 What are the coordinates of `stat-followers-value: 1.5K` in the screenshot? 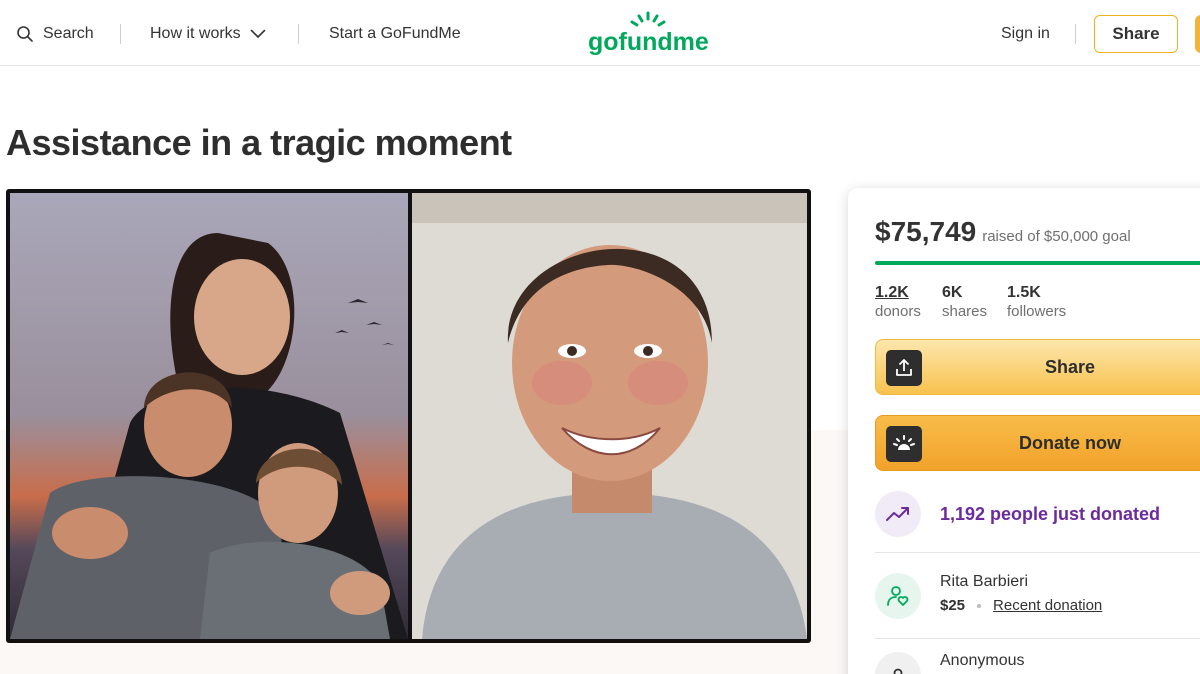 It's located at (1024, 292).